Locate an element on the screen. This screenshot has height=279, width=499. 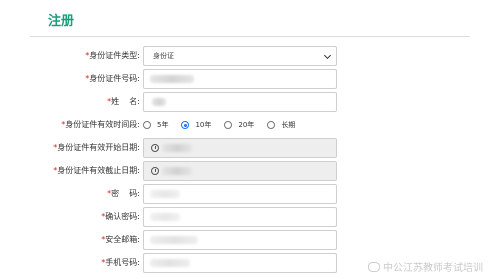
validity-option-permanent: 长期 is located at coordinates (281, 125).